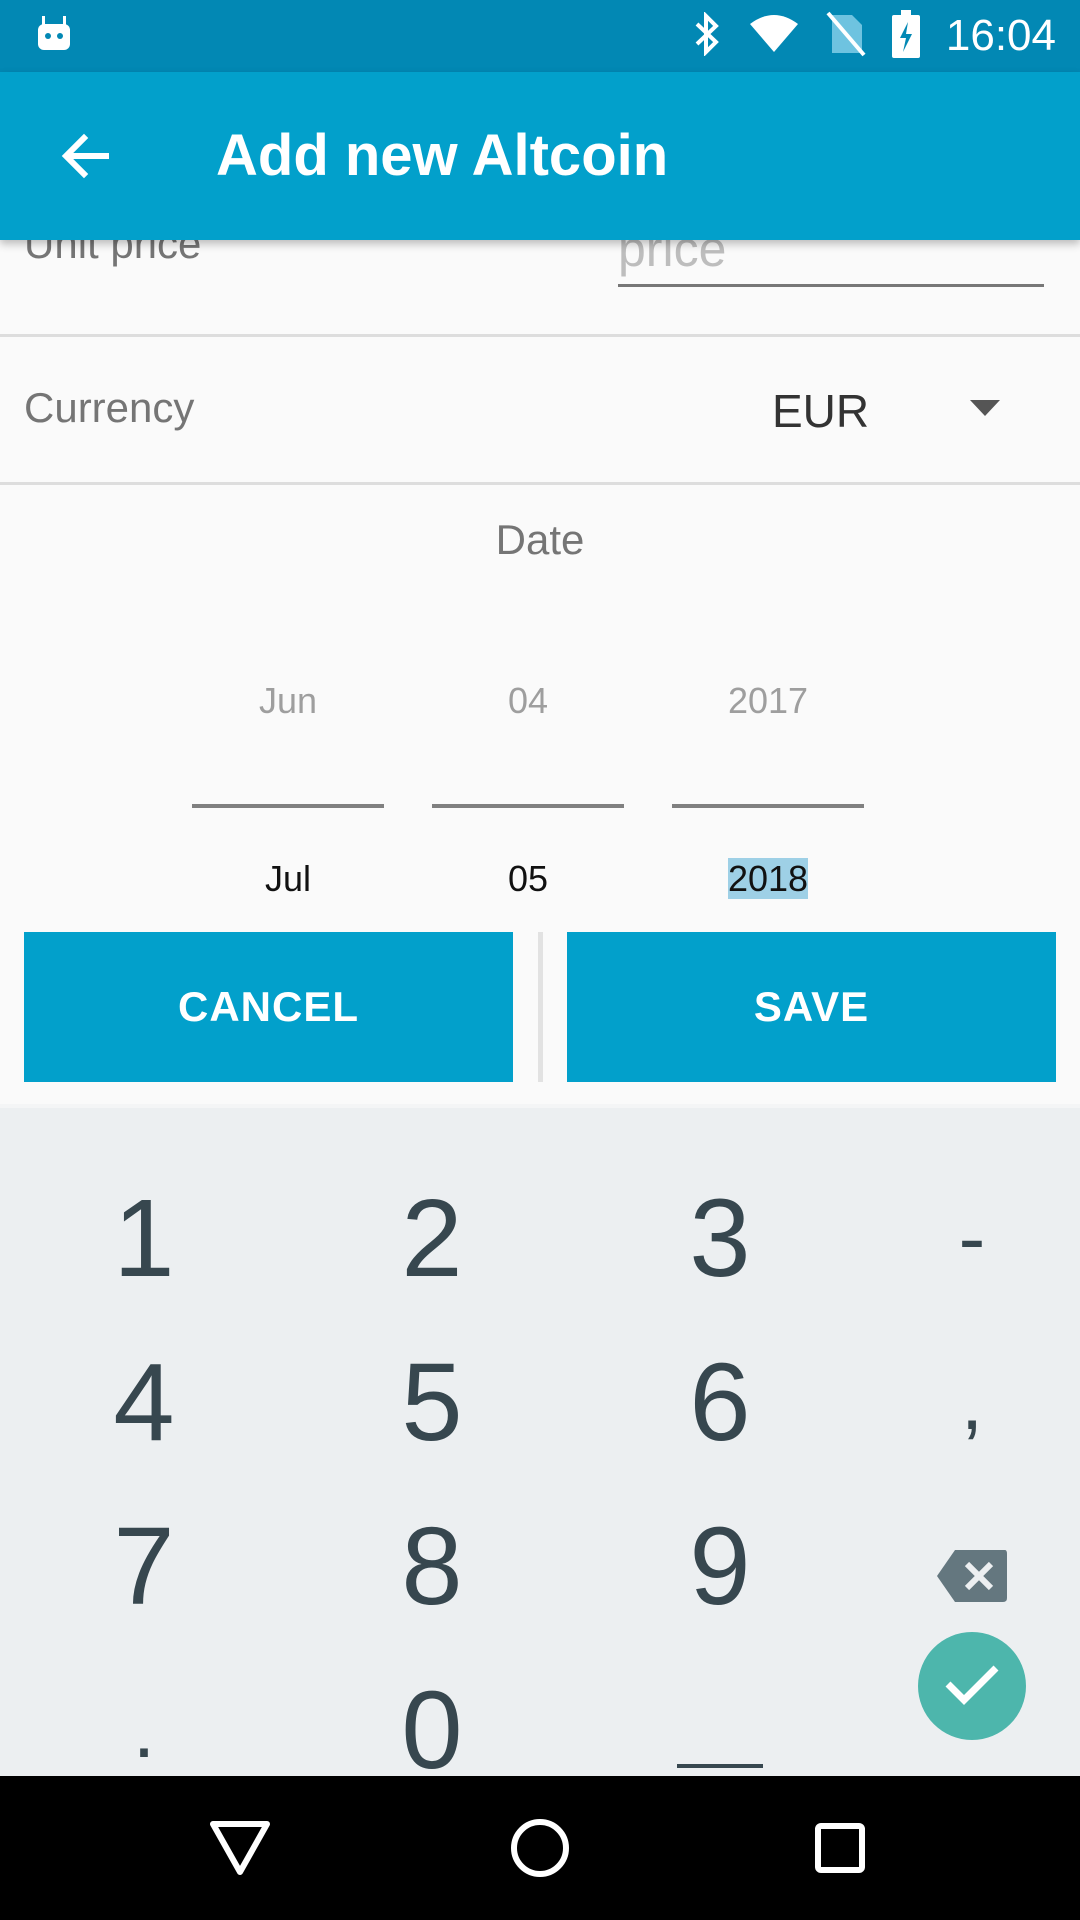 This screenshot has width=1080, height=1920. I want to click on key-comma: ,, so click(972, 1402).